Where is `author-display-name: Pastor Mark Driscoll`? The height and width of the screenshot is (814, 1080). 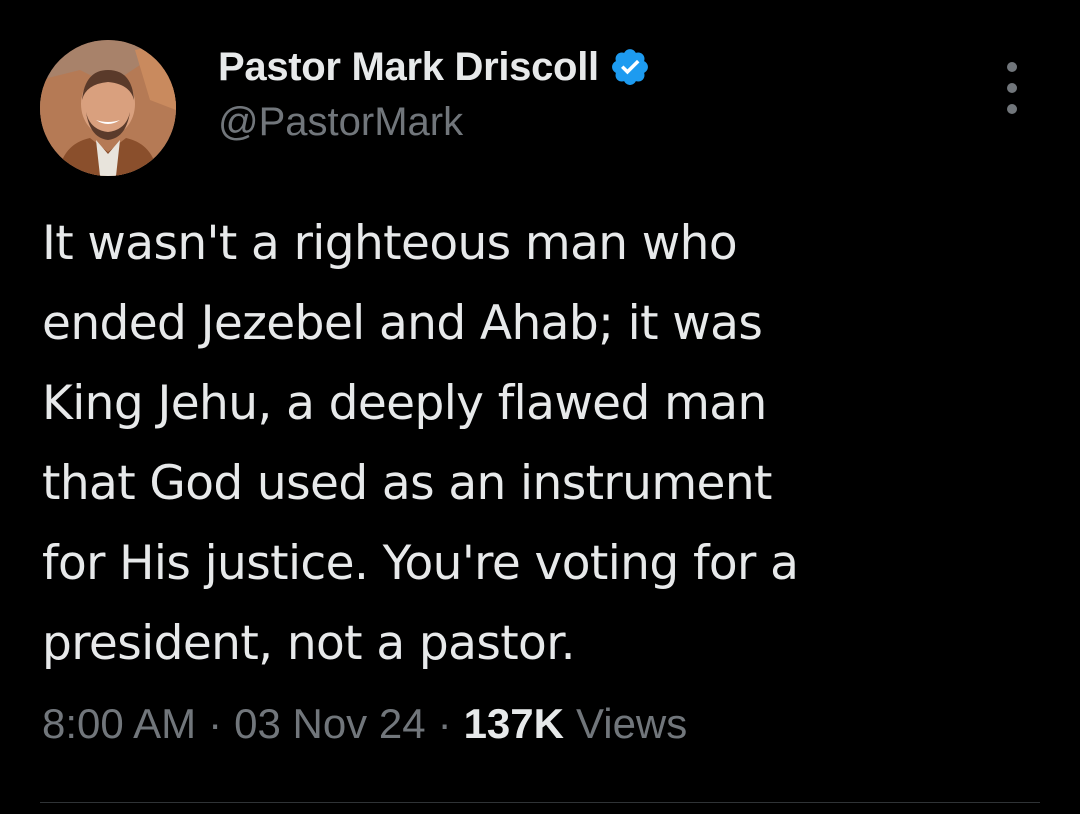 author-display-name: Pastor Mark Driscoll is located at coordinates (408, 67).